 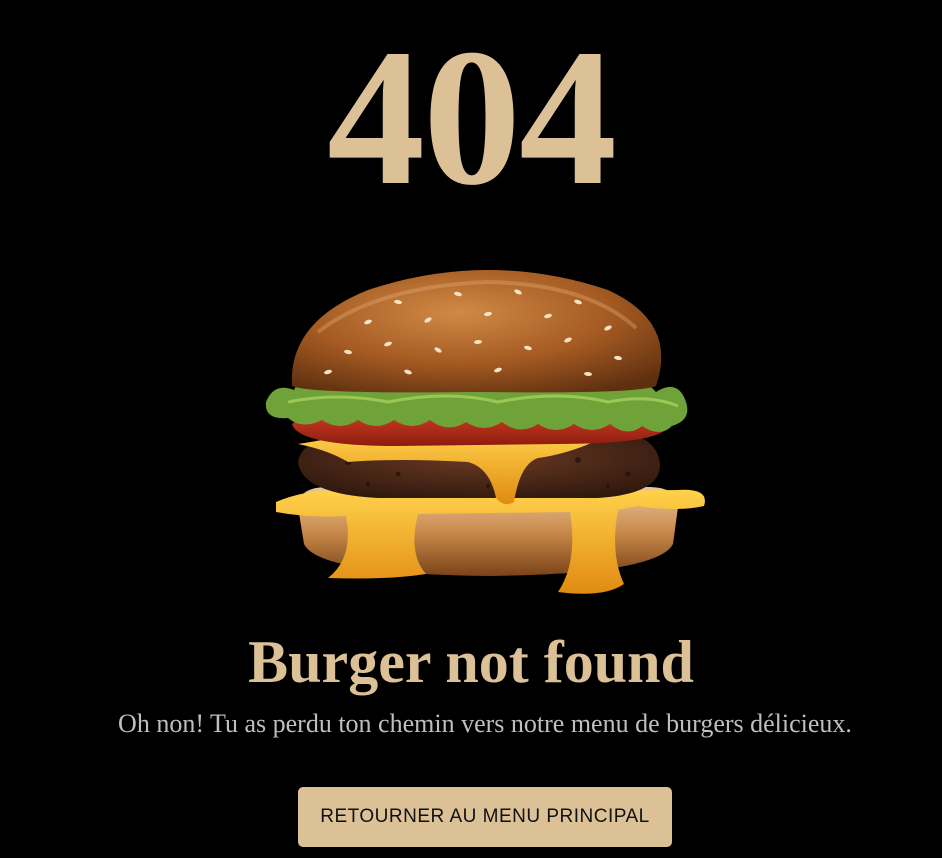 I want to click on return-to-menu-button: RETOURNER AU MENU PRINCIPAL, so click(x=485, y=817).